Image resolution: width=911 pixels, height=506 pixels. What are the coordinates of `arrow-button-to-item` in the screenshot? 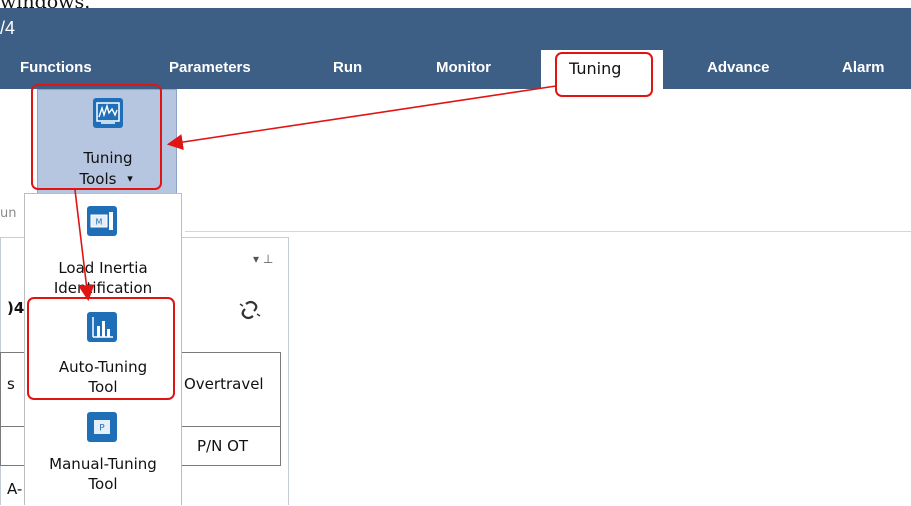 It's located at (84, 245).